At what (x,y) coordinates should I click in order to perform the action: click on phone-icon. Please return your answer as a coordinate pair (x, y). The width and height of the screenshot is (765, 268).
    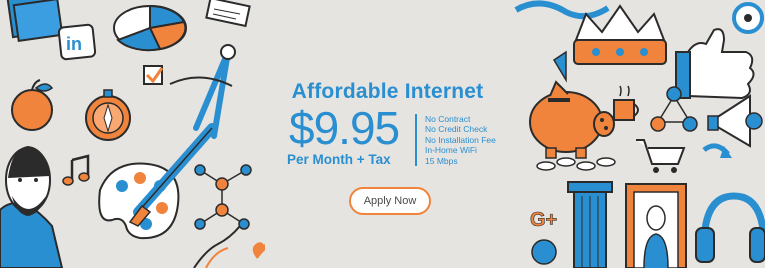
    Looking at the image, I should click on (544, 252).